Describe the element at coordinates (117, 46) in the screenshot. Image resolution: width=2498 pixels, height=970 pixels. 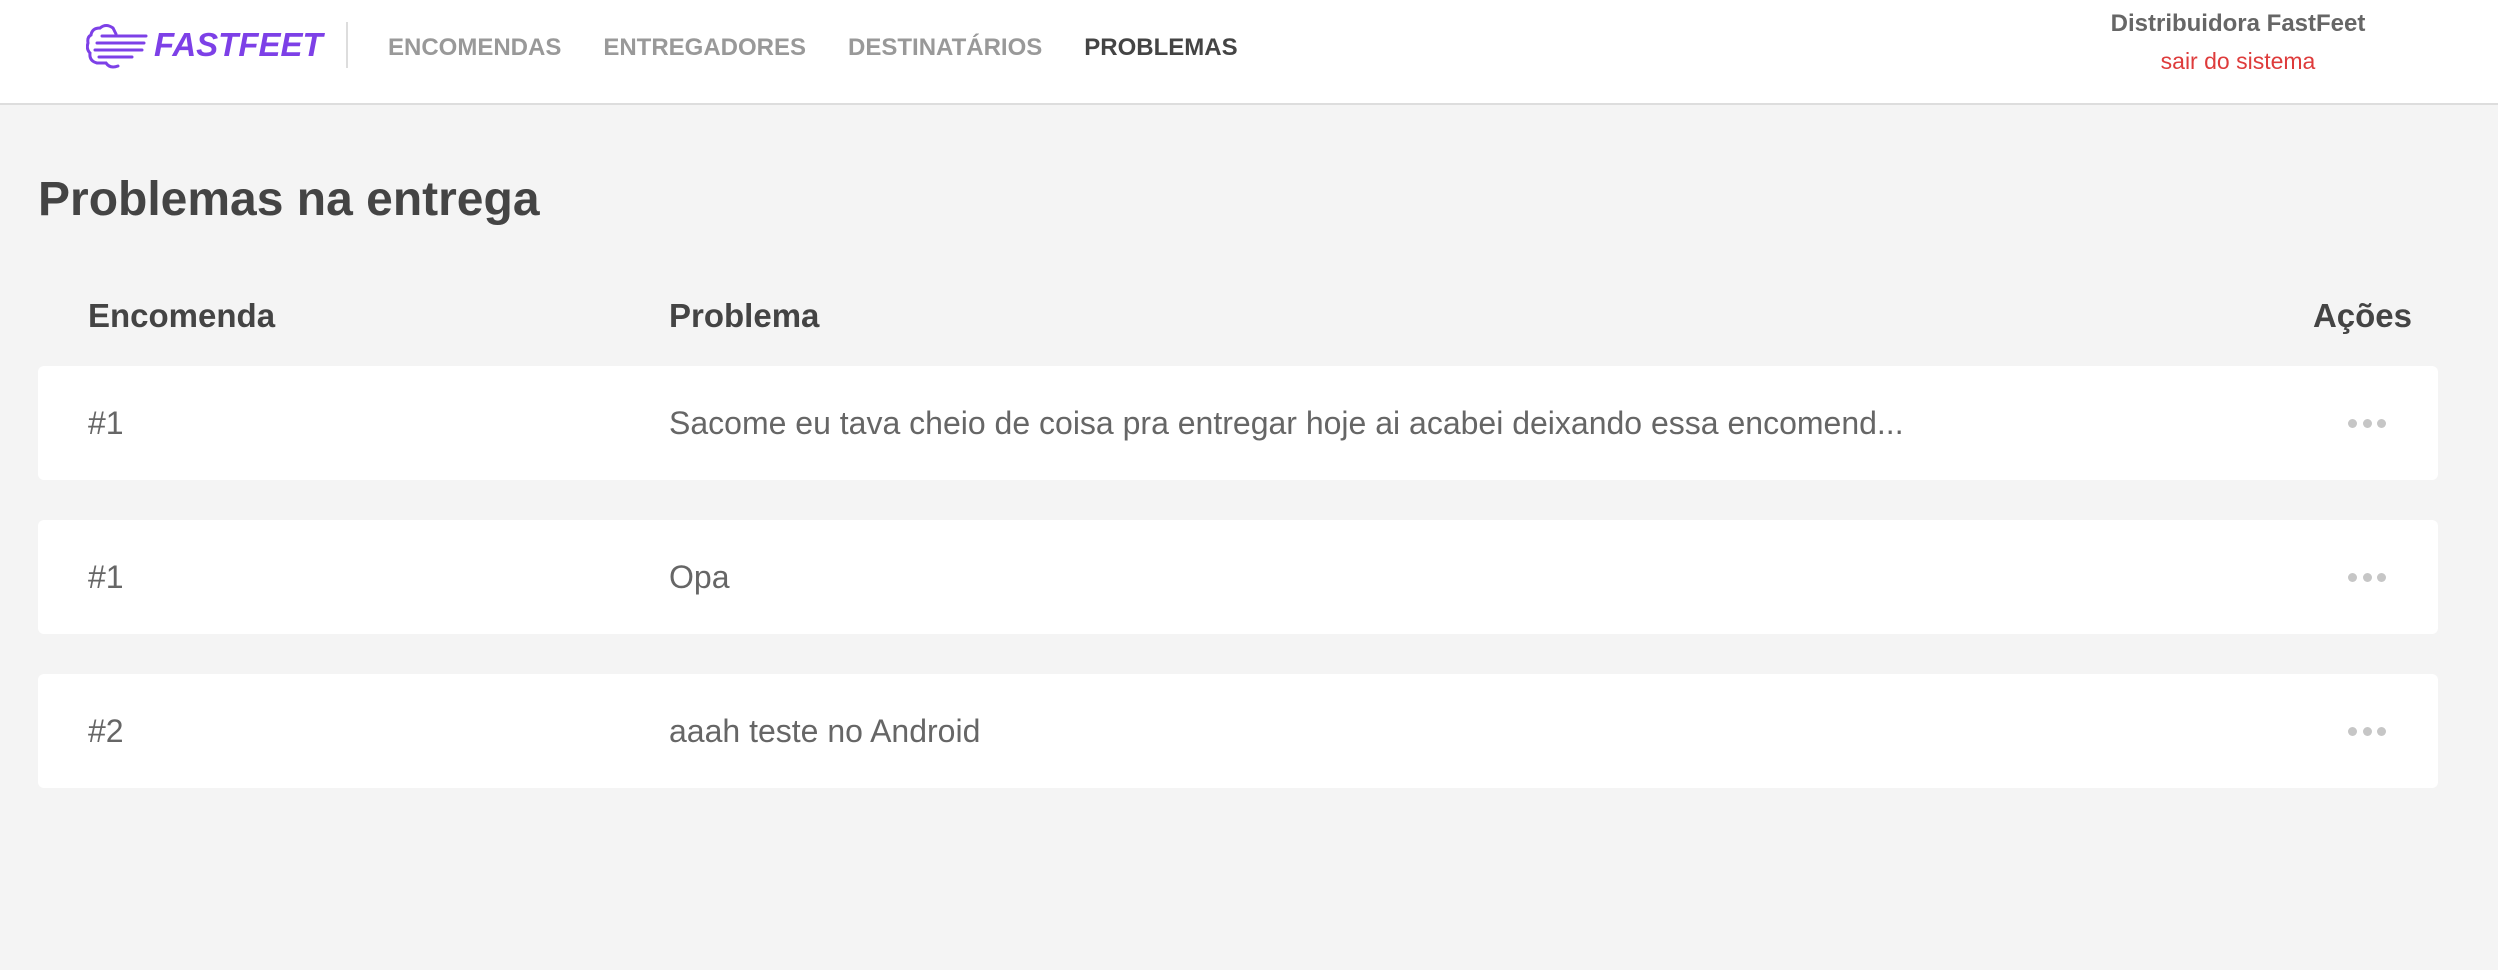
I see `fastfeet-truck-icon` at that location.